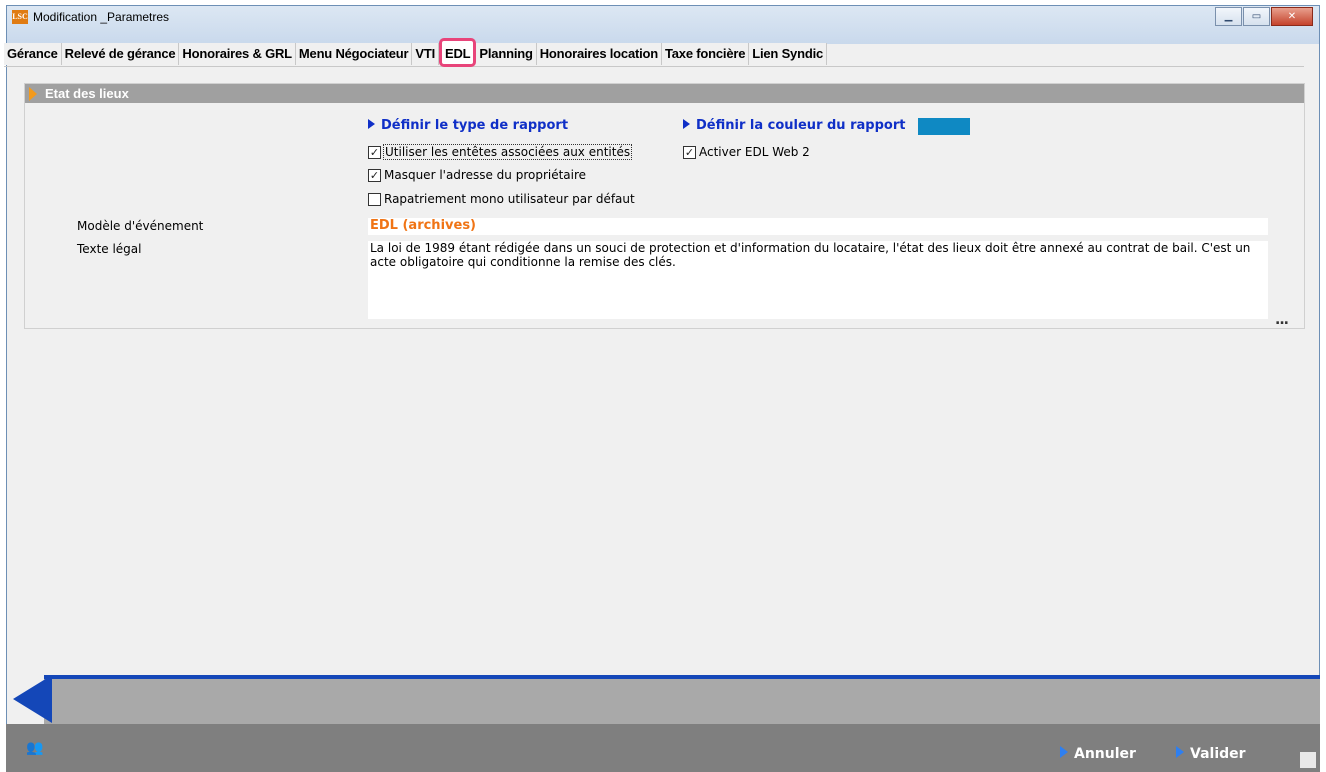 The width and height of the screenshot is (1326, 772). What do you see at coordinates (374, 199) in the screenshot?
I see `checkbox-rapatriement` at bounding box center [374, 199].